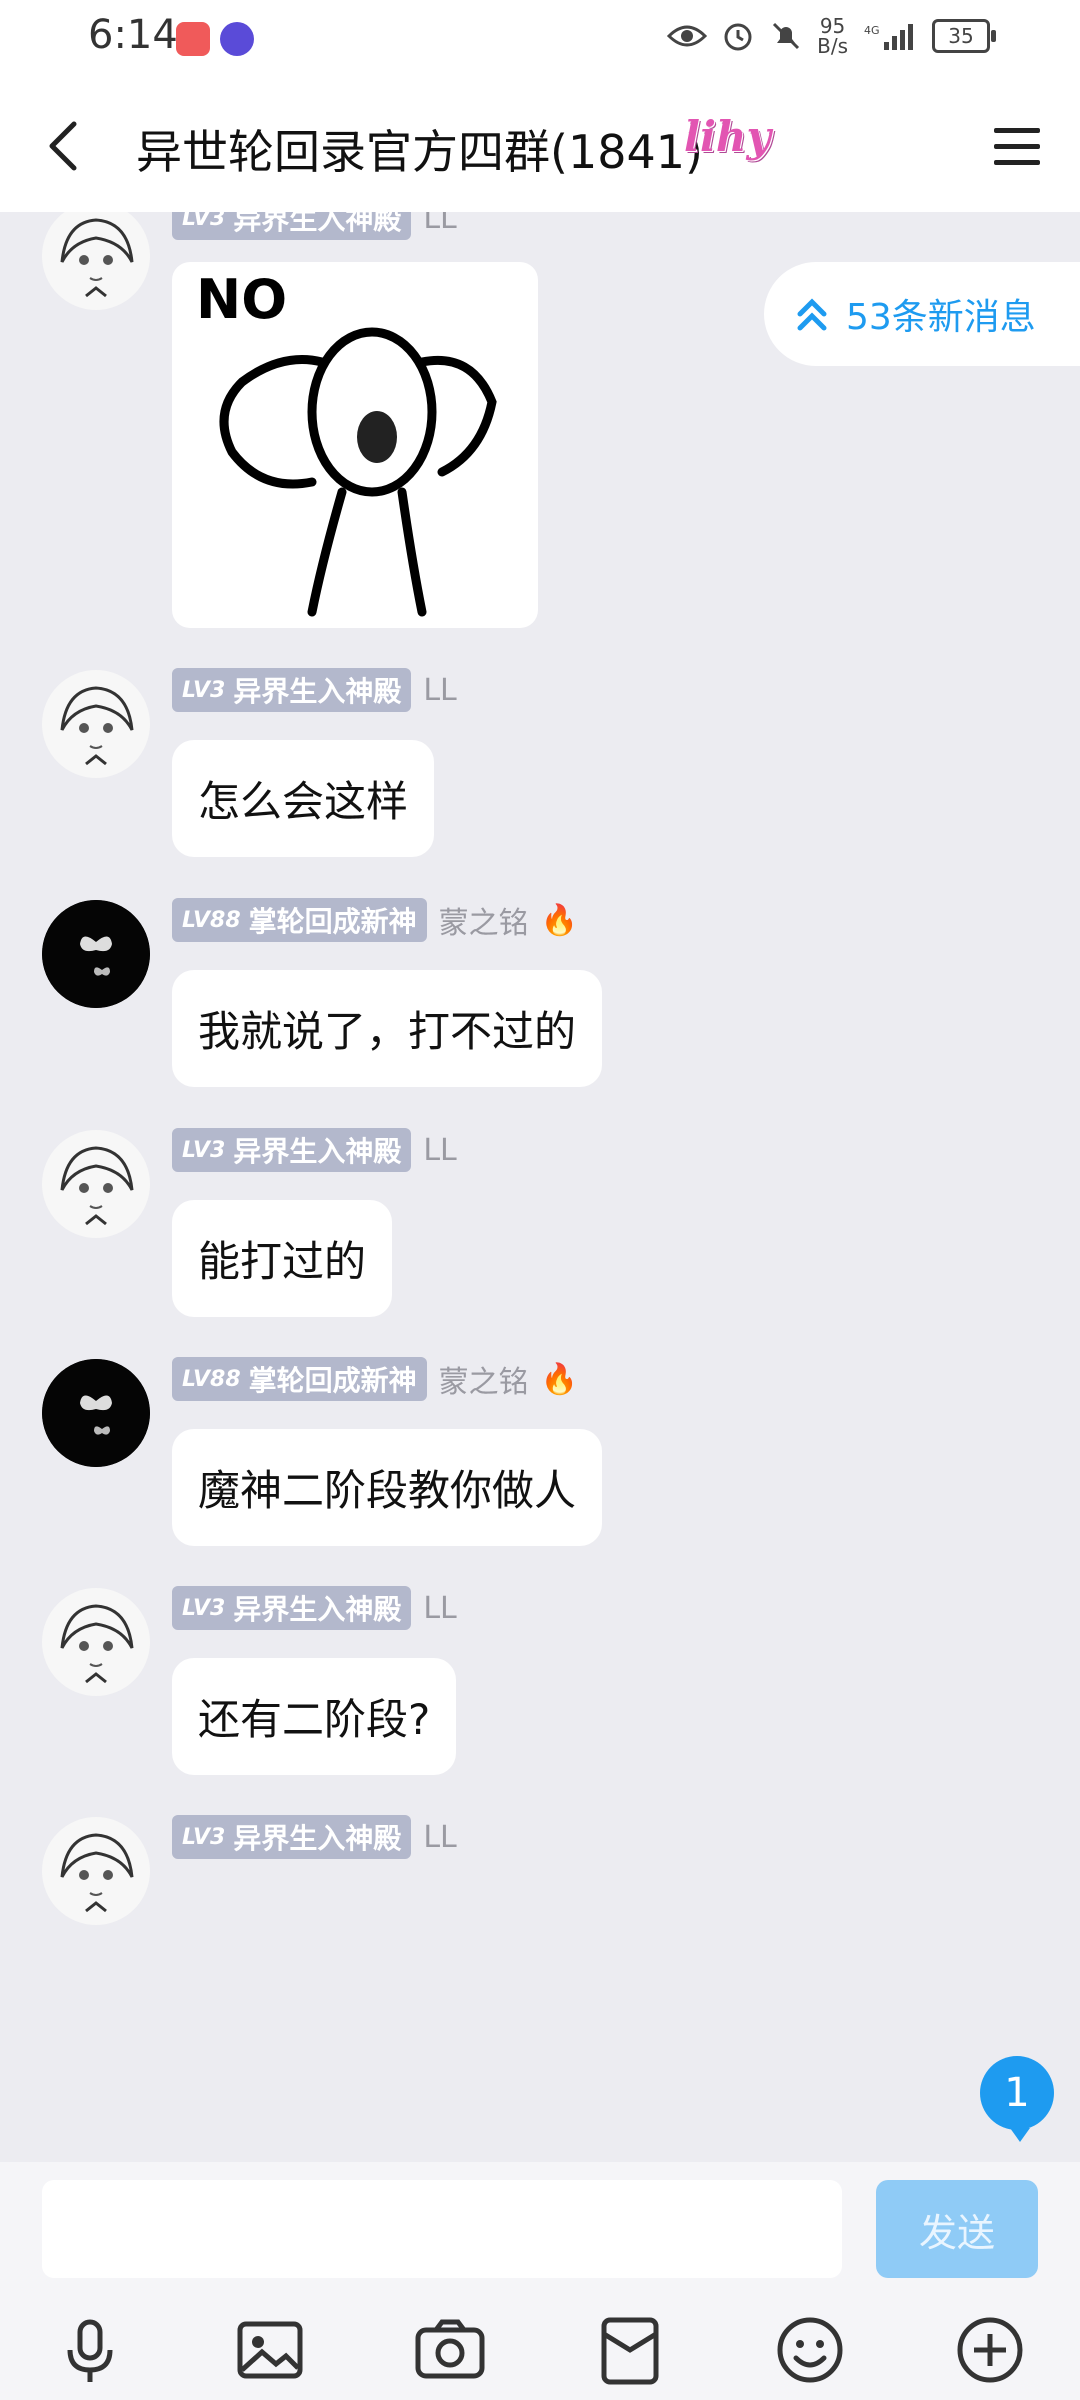  What do you see at coordinates (387, 1487) in the screenshot?
I see `message-bubble: 魔神二阶段教你做人` at bounding box center [387, 1487].